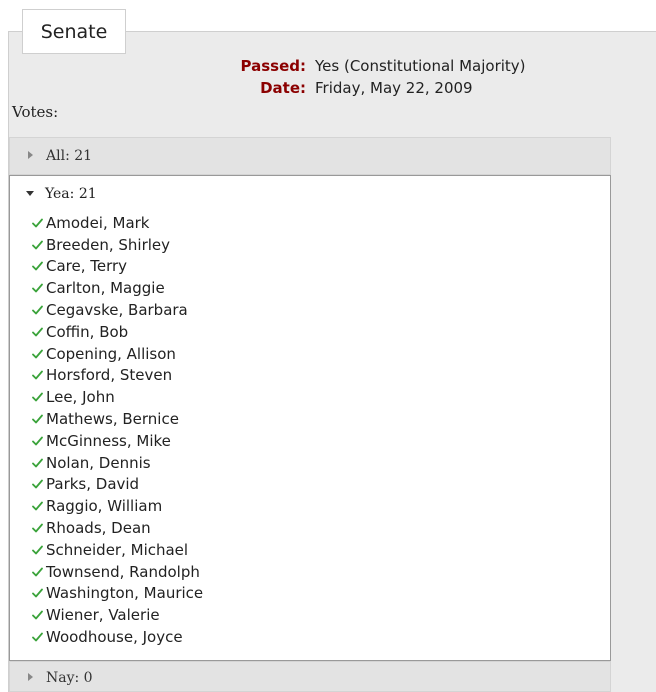 Image resolution: width=656 pixels, height=692 pixels. What do you see at coordinates (310, 676) in the screenshot?
I see `section-nay-header: Nay: 0` at bounding box center [310, 676].